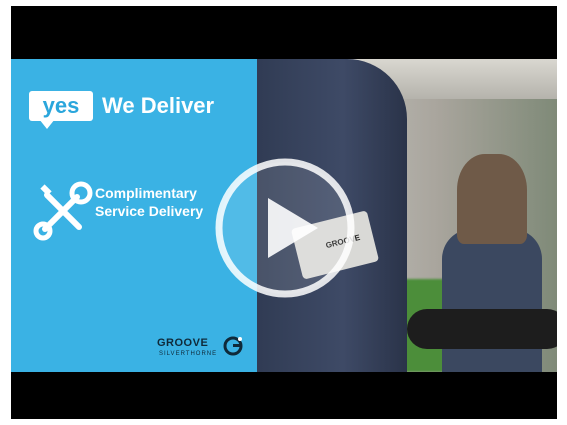 This screenshot has height=425, width=567. Describe the element at coordinates (149, 211) in the screenshot. I see `service-line-2: Service Delivery` at that location.